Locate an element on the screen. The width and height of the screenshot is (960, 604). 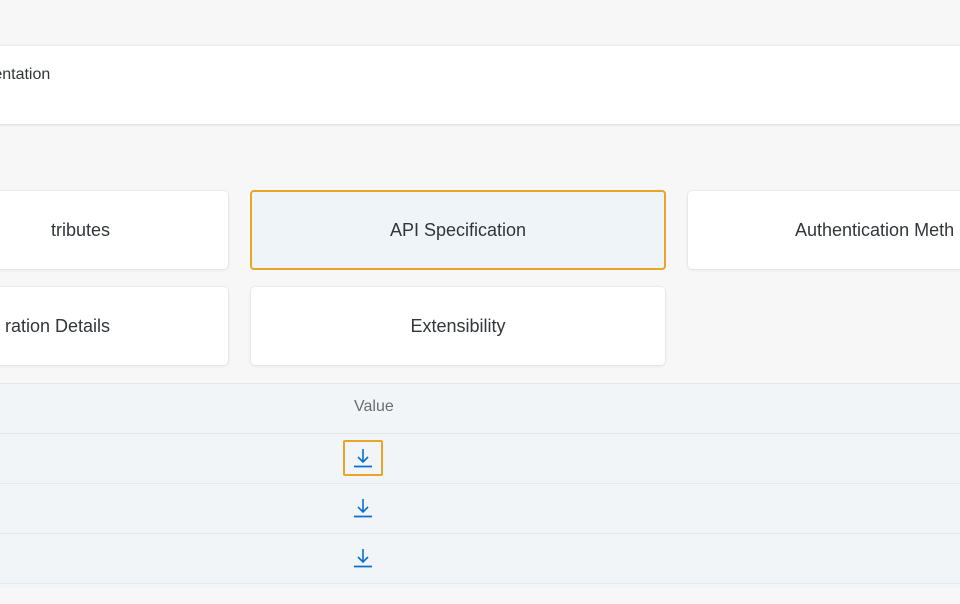
tile-authentication-methods-label: Authentication Meth is located at coordinates (875, 229).